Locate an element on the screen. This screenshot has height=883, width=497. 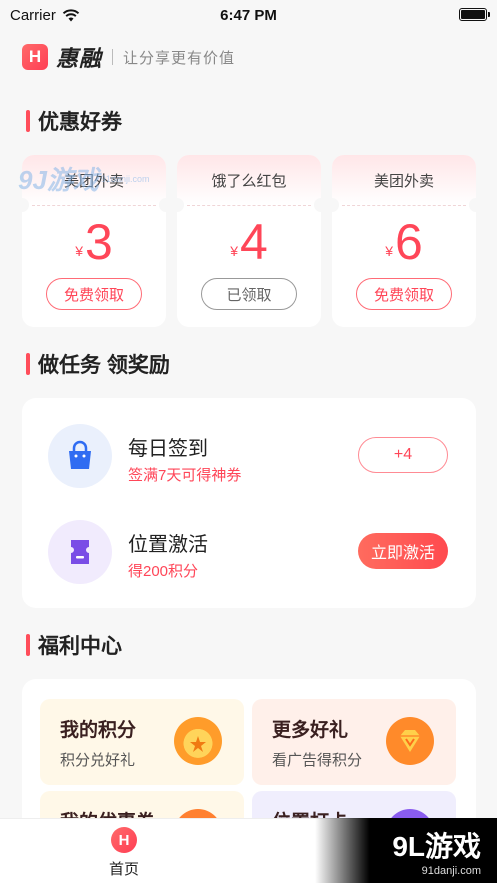
coupon-name: 饿了么红包 is located at coordinates (249, 180).